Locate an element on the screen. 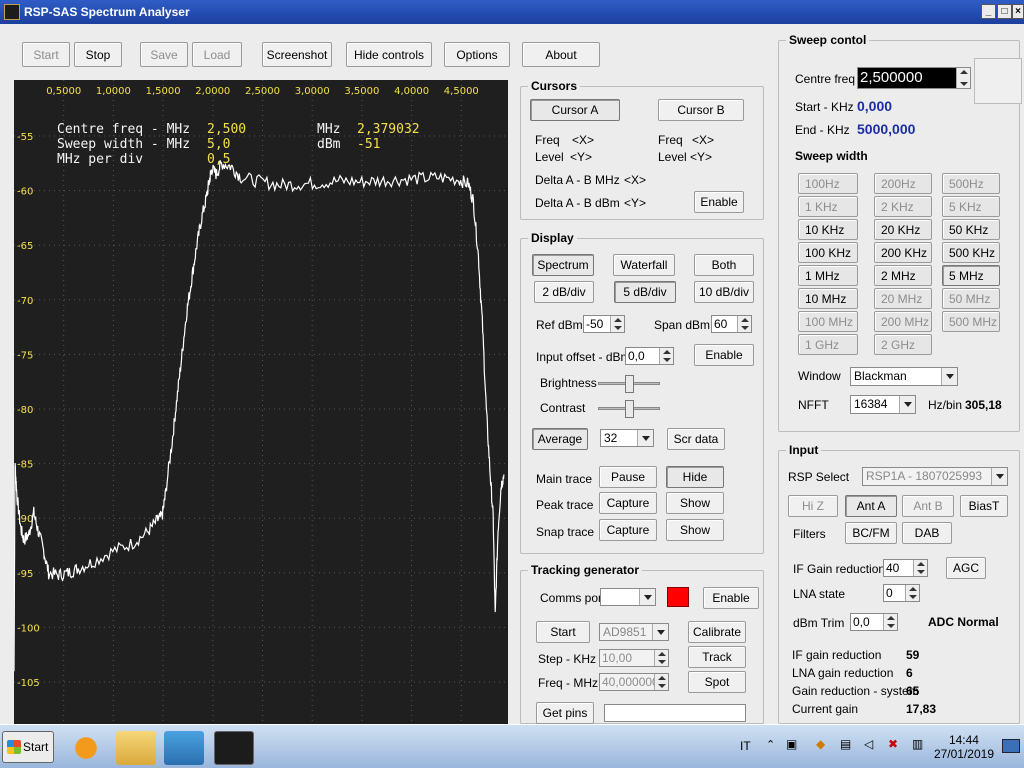 The width and height of the screenshot is (1024, 768). stop-button: Stop is located at coordinates (98, 54).